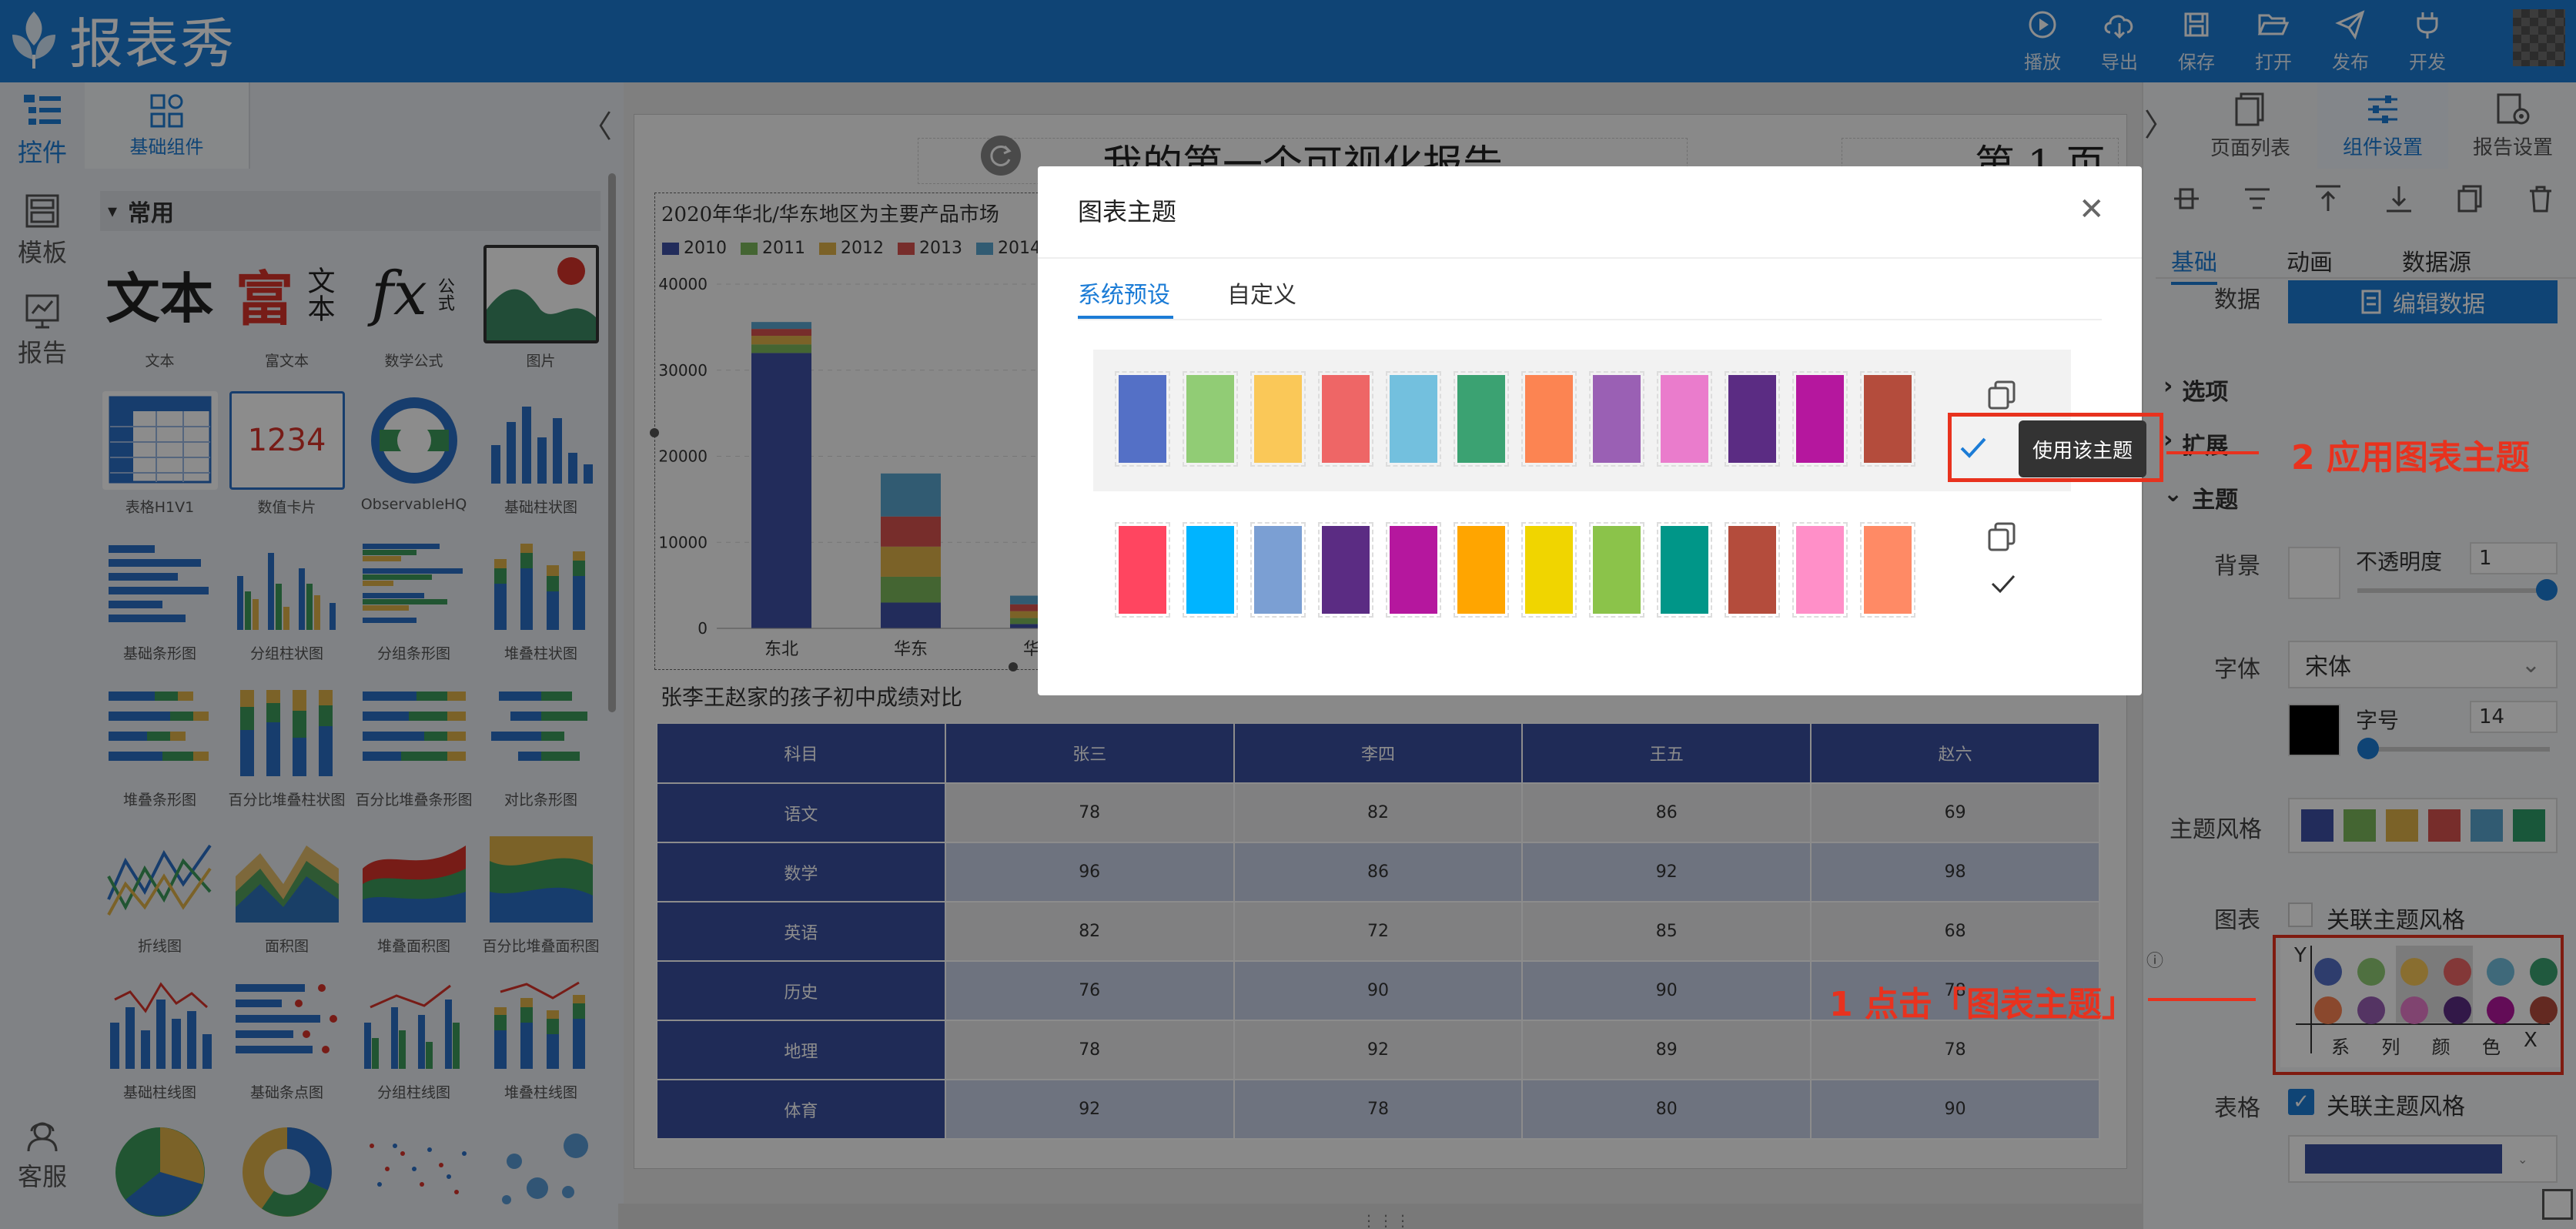  What do you see at coordinates (1590, 258) in the screenshot?
I see `dialog-divider` at bounding box center [1590, 258].